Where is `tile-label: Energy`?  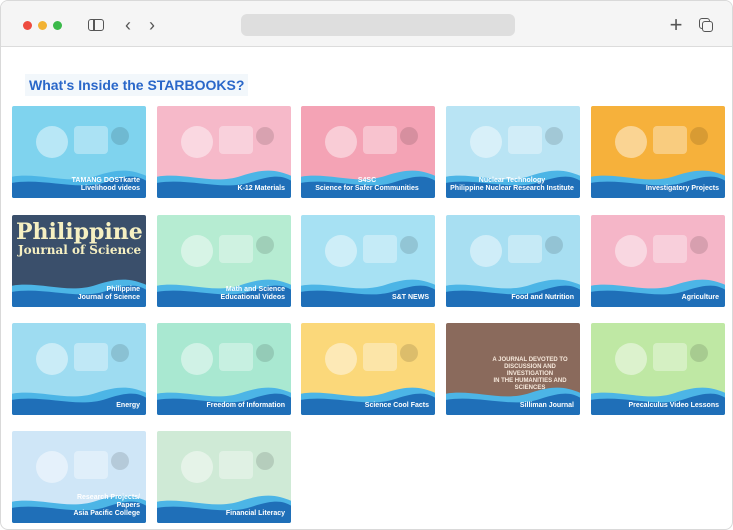 tile-label: Energy is located at coordinates (128, 405).